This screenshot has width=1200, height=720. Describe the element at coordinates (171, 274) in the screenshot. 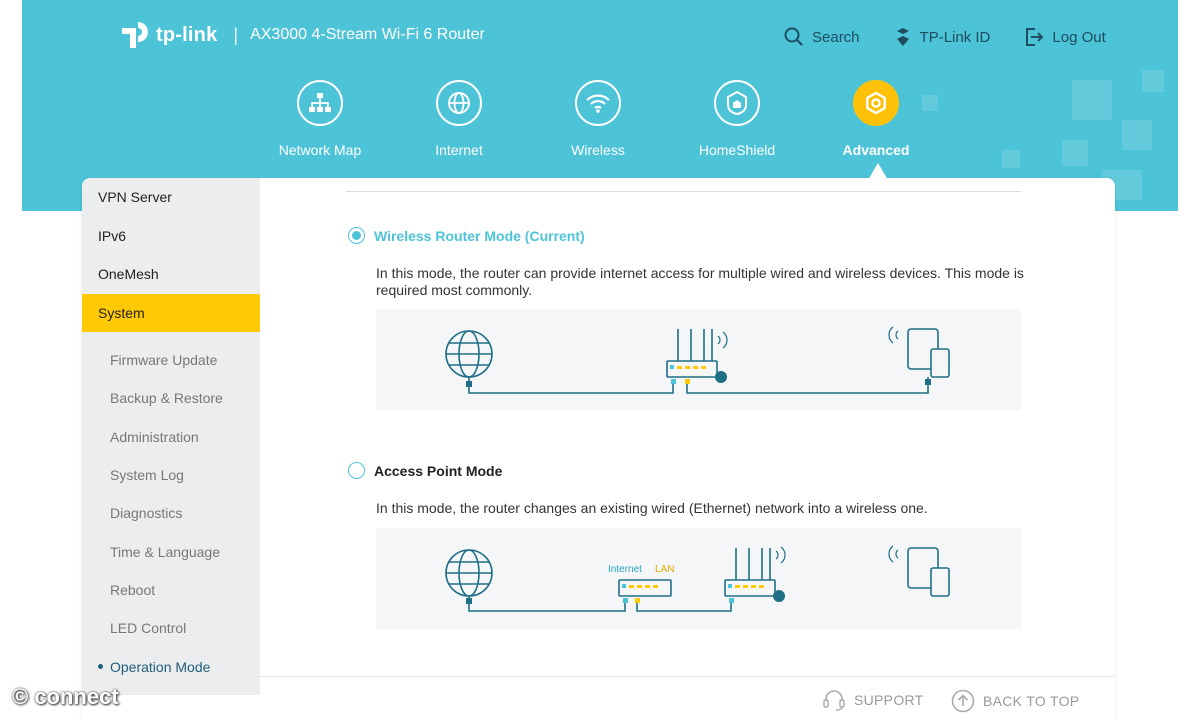

I see `sidebar-item-onemesh: OneMesh` at that location.